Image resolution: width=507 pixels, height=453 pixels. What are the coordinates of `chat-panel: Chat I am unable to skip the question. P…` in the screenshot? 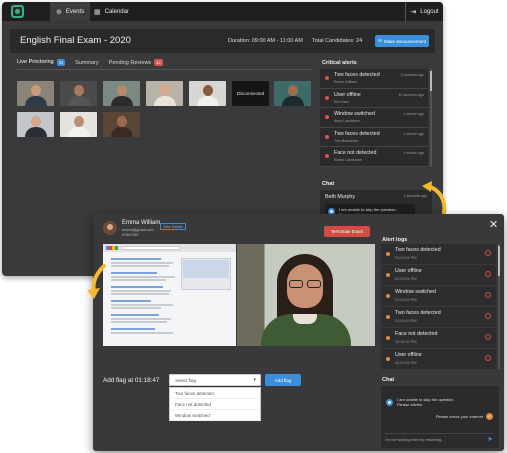 It's located at (441, 411).